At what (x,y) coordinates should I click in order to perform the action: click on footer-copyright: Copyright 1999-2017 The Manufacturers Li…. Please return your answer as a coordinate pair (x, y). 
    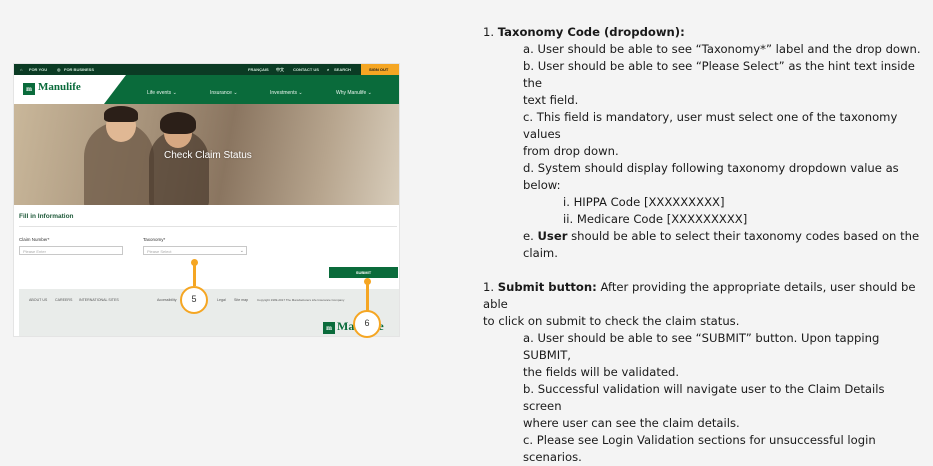
    Looking at the image, I should click on (301, 300).